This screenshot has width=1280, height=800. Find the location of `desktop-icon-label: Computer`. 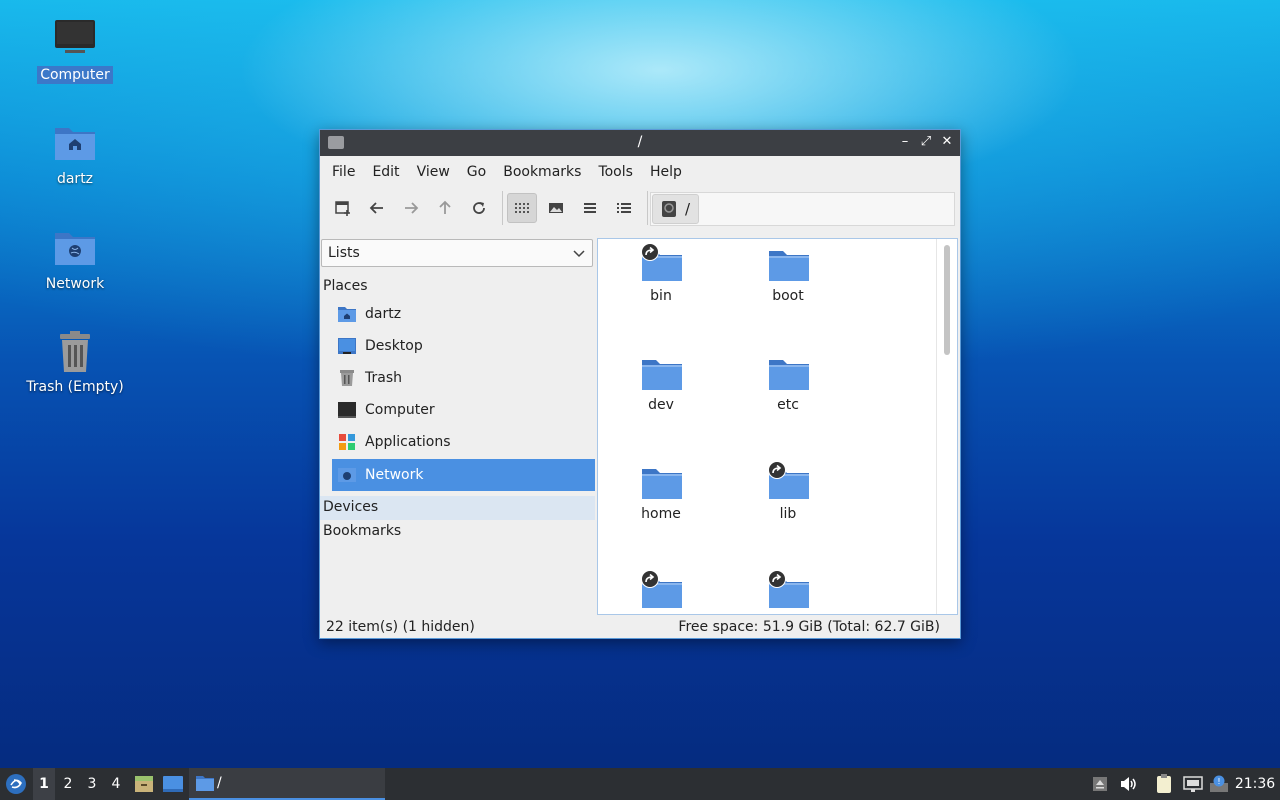

desktop-icon-label: Computer is located at coordinates (75, 75).